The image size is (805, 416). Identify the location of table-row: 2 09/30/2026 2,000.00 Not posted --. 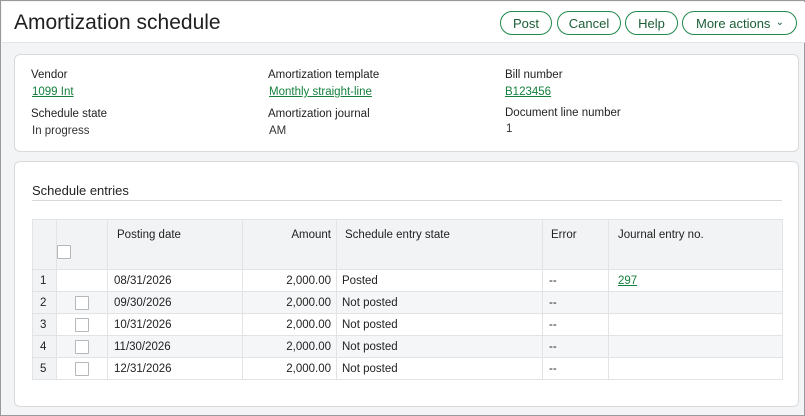
(407, 302).